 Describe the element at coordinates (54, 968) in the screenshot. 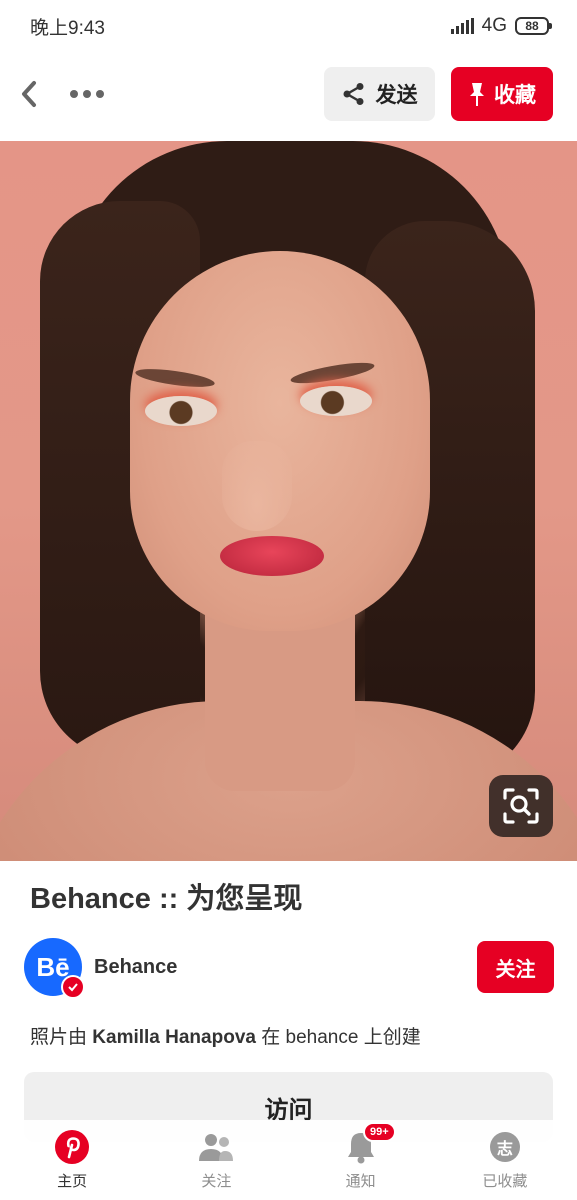

I see `creator-avatar: Bē` at that location.